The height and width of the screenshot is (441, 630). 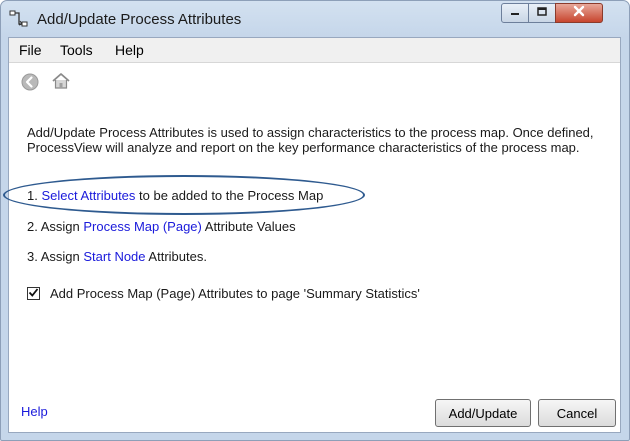 What do you see at coordinates (61, 83) in the screenshot?
I see `home-icon` at bounding box center [61, 83].